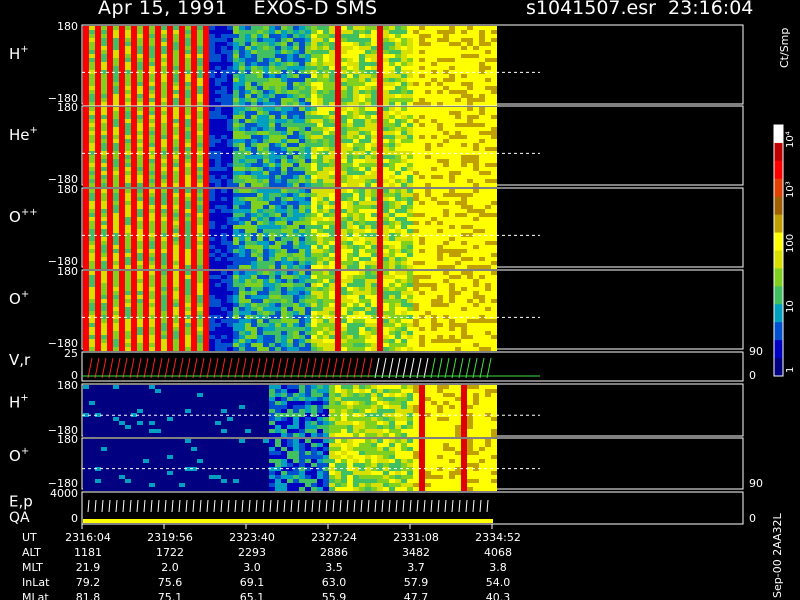  I want to click on axis-value: 1722, so click(170, 552).